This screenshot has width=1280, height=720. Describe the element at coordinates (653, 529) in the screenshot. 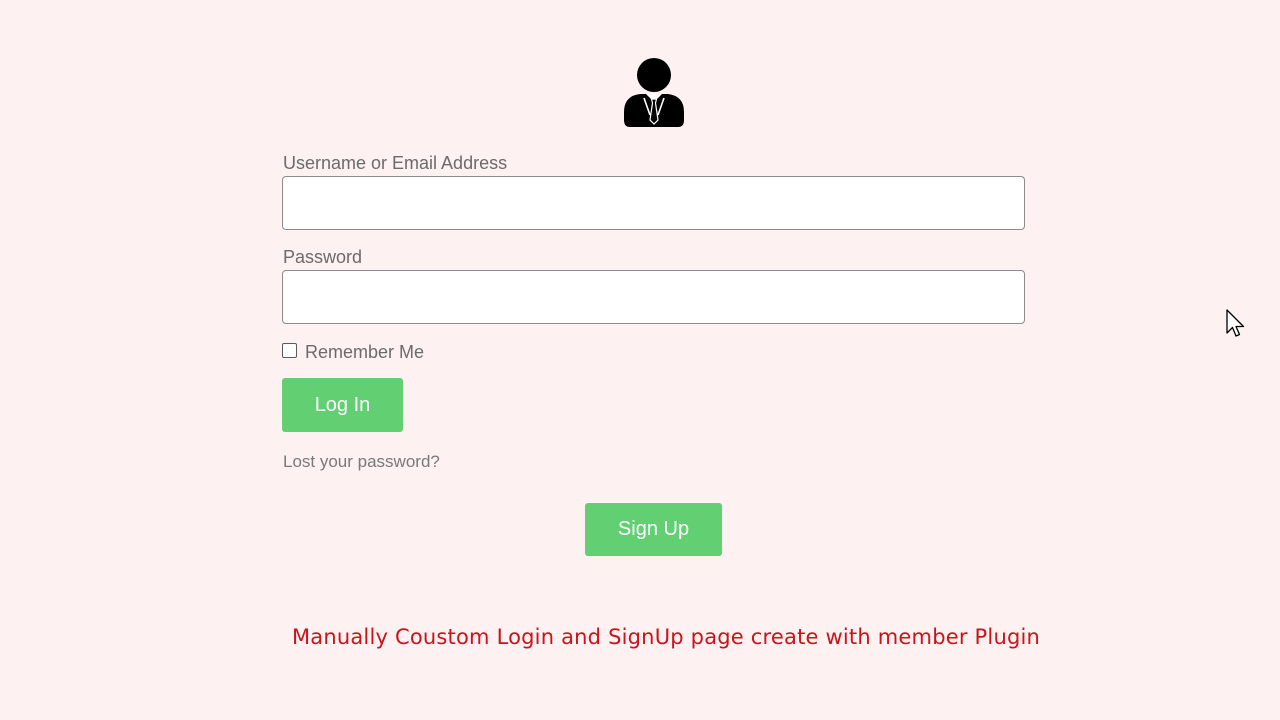

I see `signup-button: Sign Up` at that location.